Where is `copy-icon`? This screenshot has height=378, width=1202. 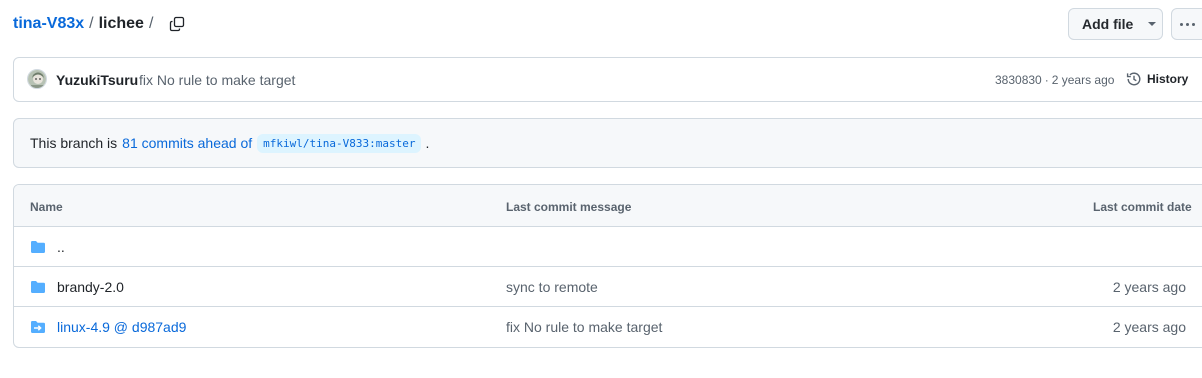
copy-icon is located at coordinates (177, 24).